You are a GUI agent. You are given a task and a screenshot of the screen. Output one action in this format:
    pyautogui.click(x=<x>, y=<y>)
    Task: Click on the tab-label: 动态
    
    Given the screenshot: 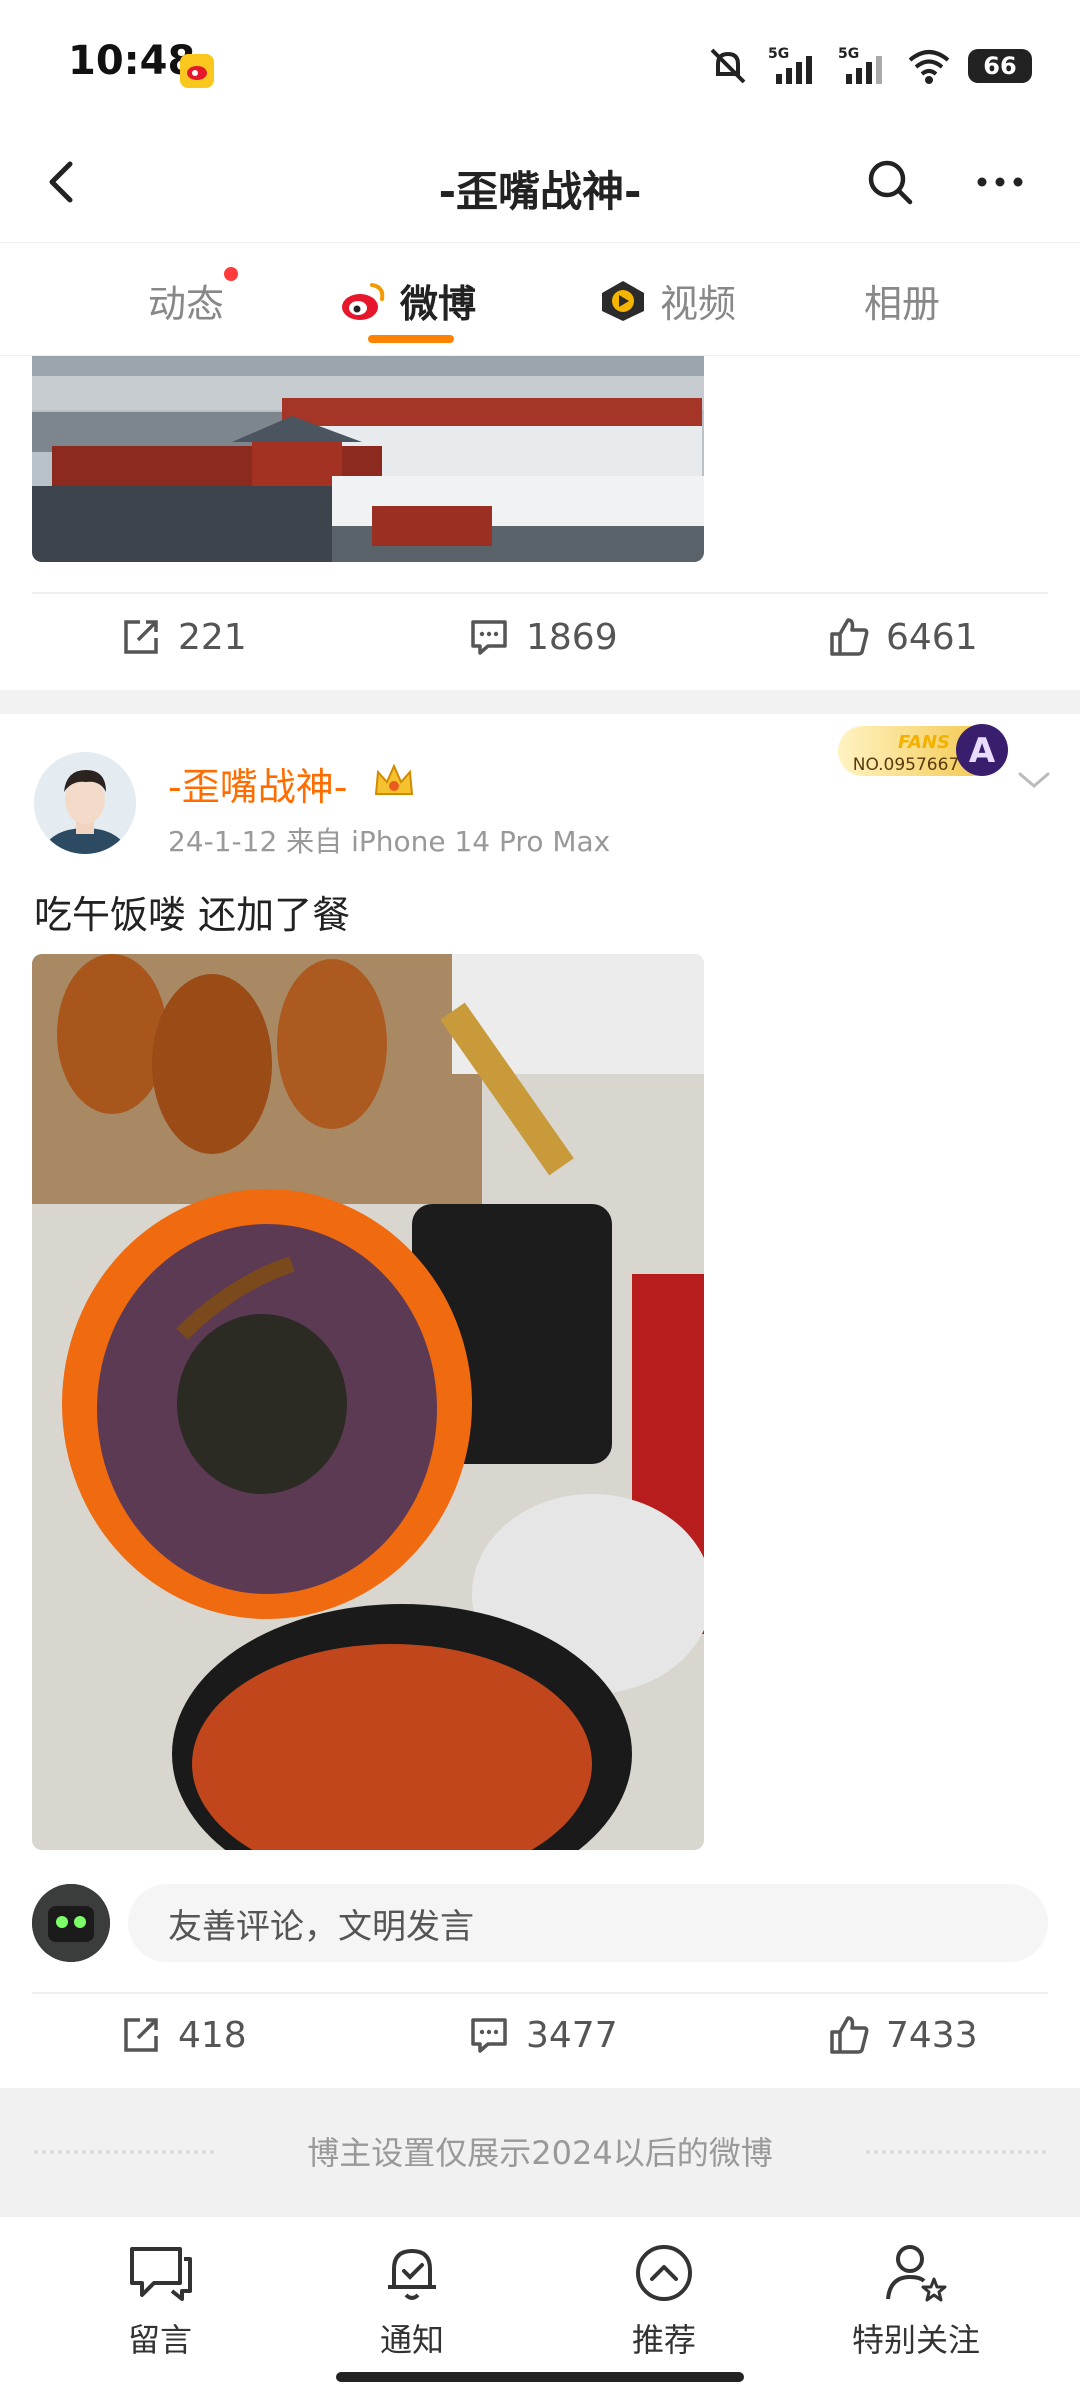 What is the action you would take?
    pyautogui.click(x=186, y=304)
    